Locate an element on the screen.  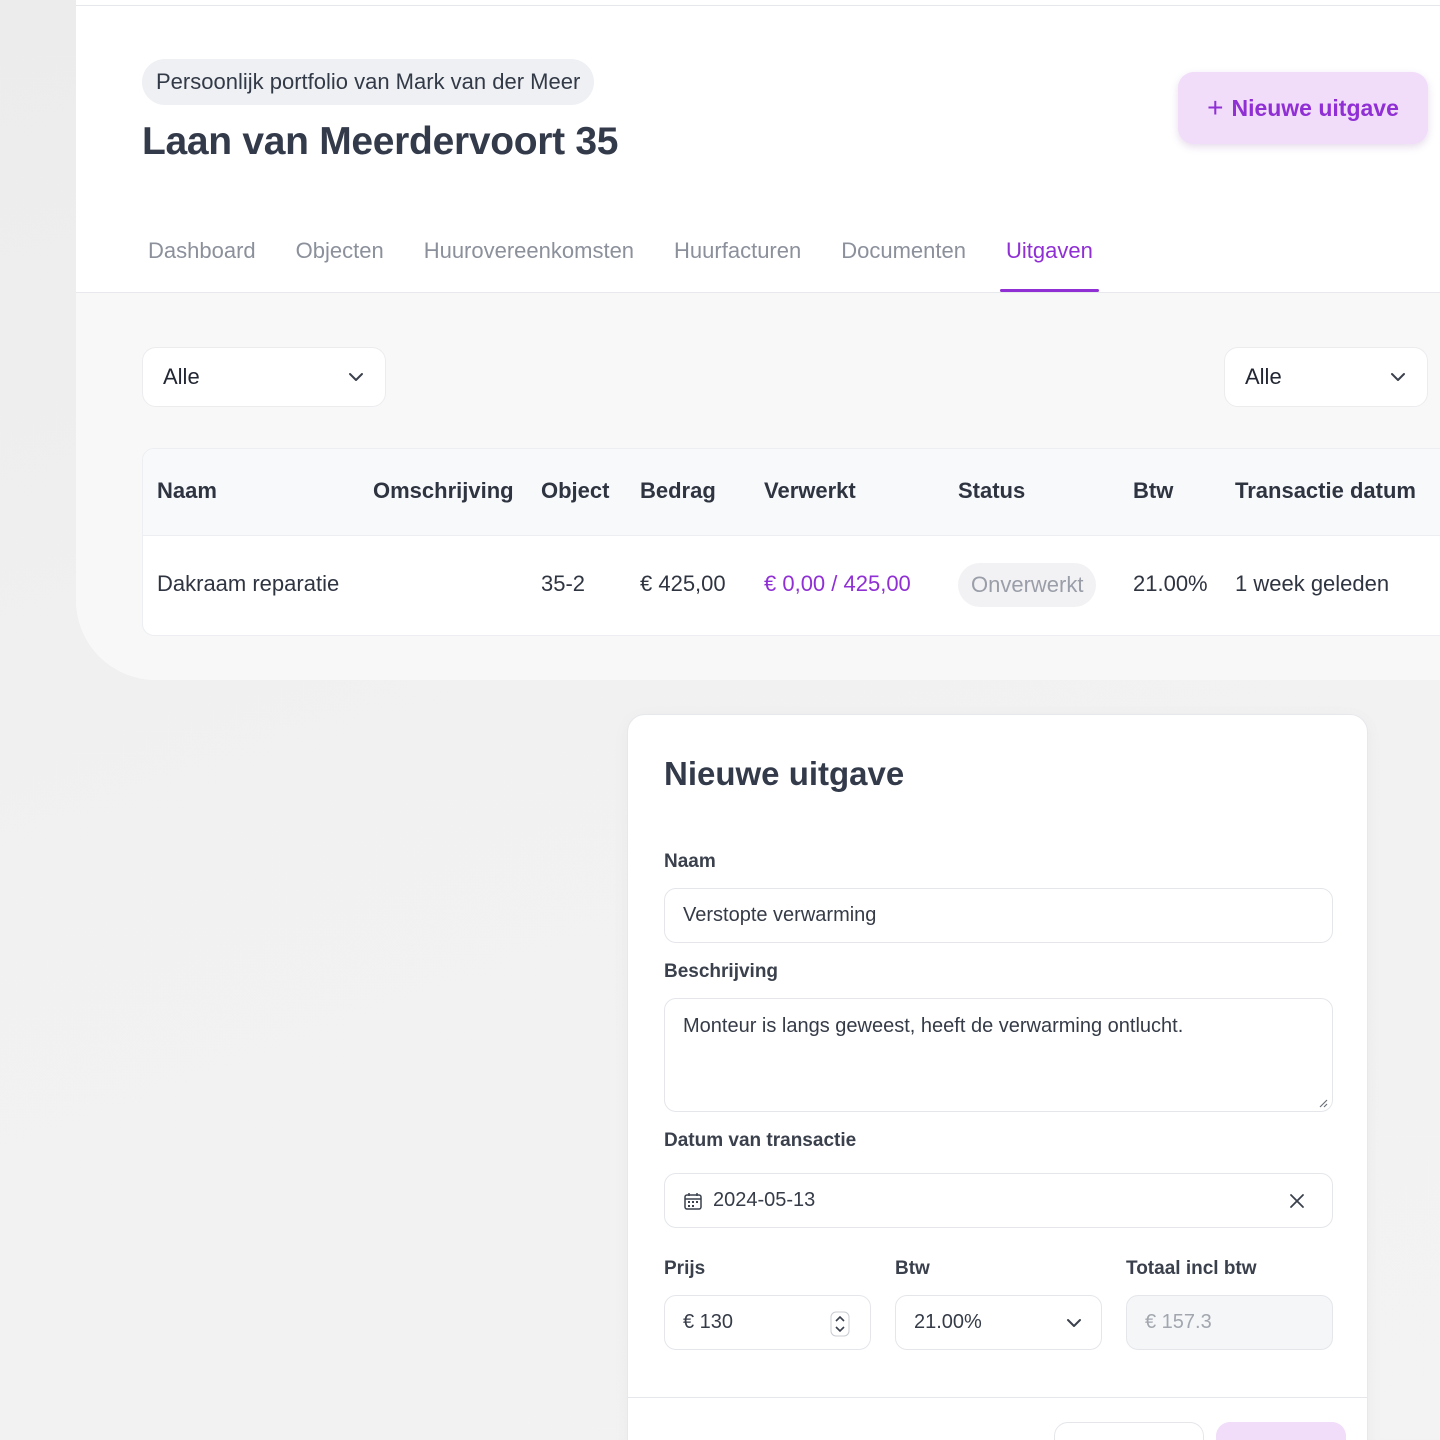
modal-footer-divider is located at coordinates (997, 1397).